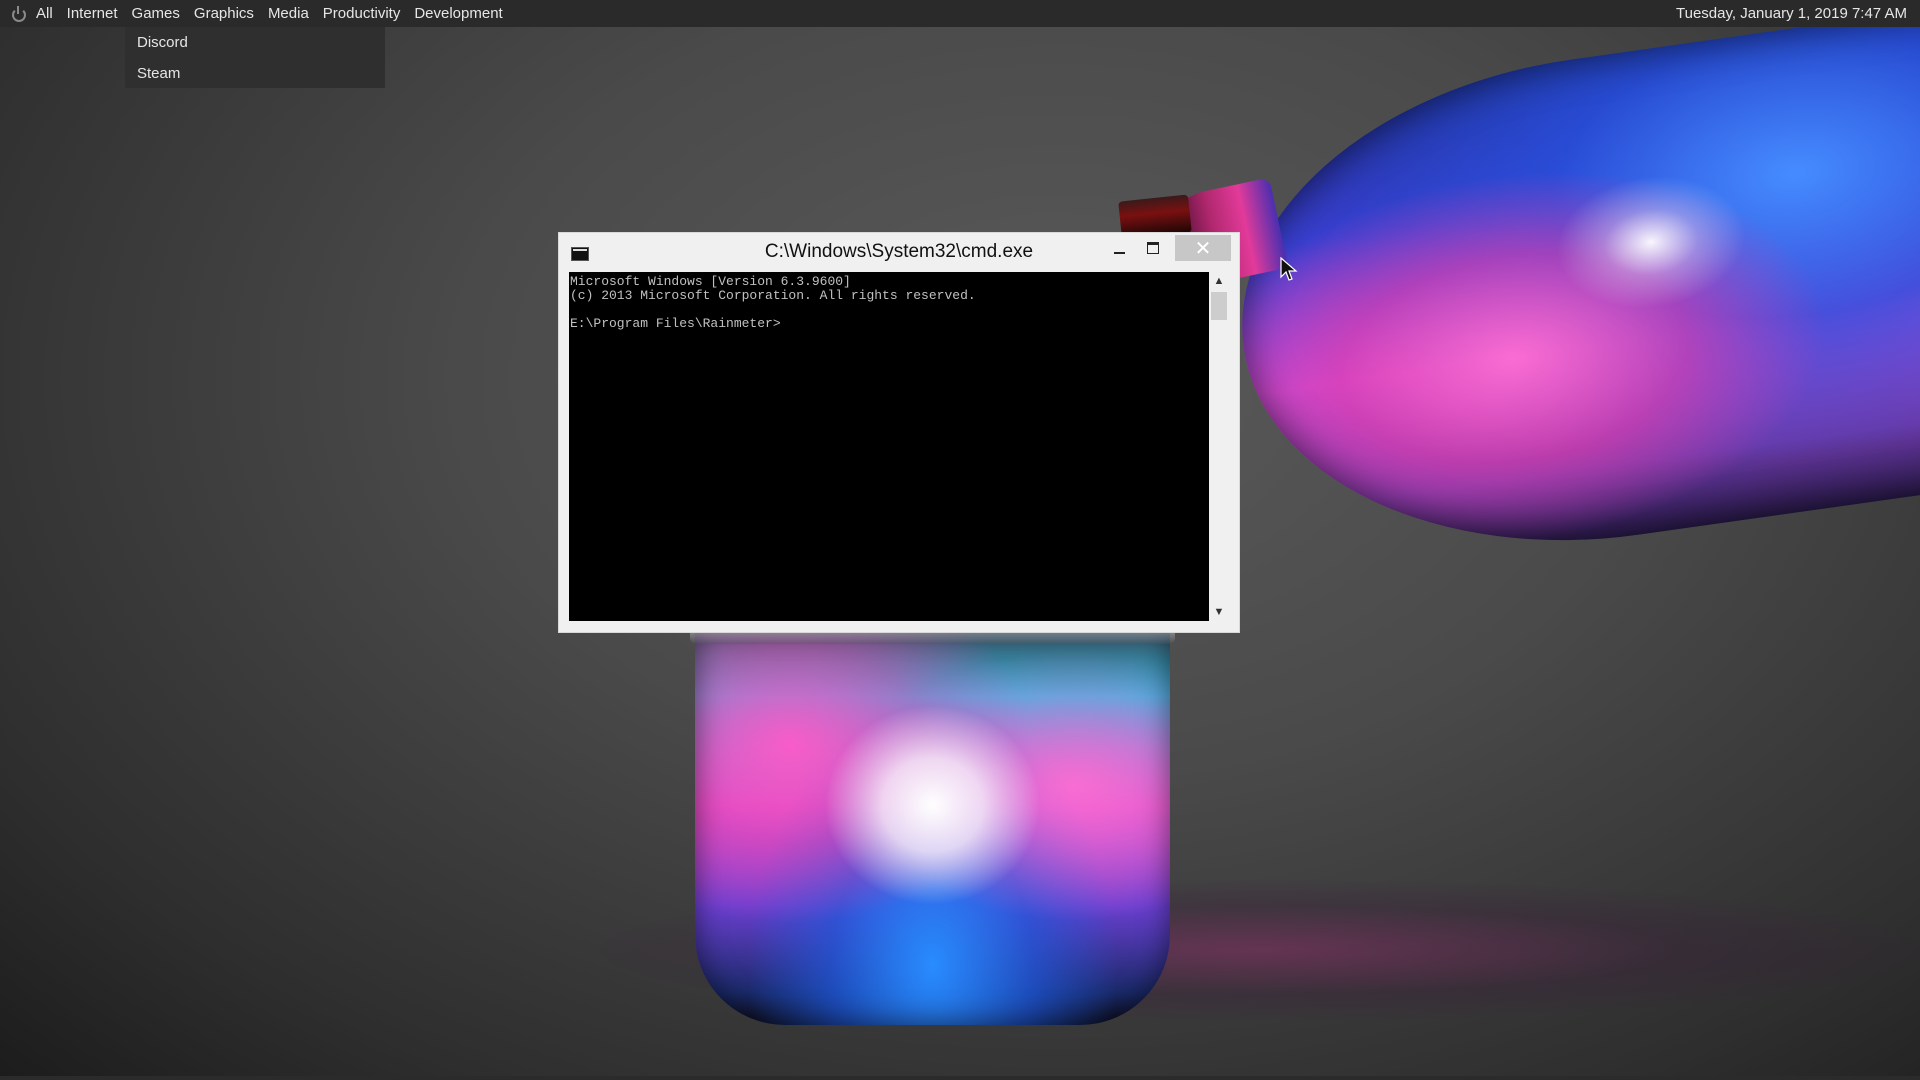  I want to click on window-titlebar: C:\Windows\System32\cmd.exe ✕, so click(899, 252).